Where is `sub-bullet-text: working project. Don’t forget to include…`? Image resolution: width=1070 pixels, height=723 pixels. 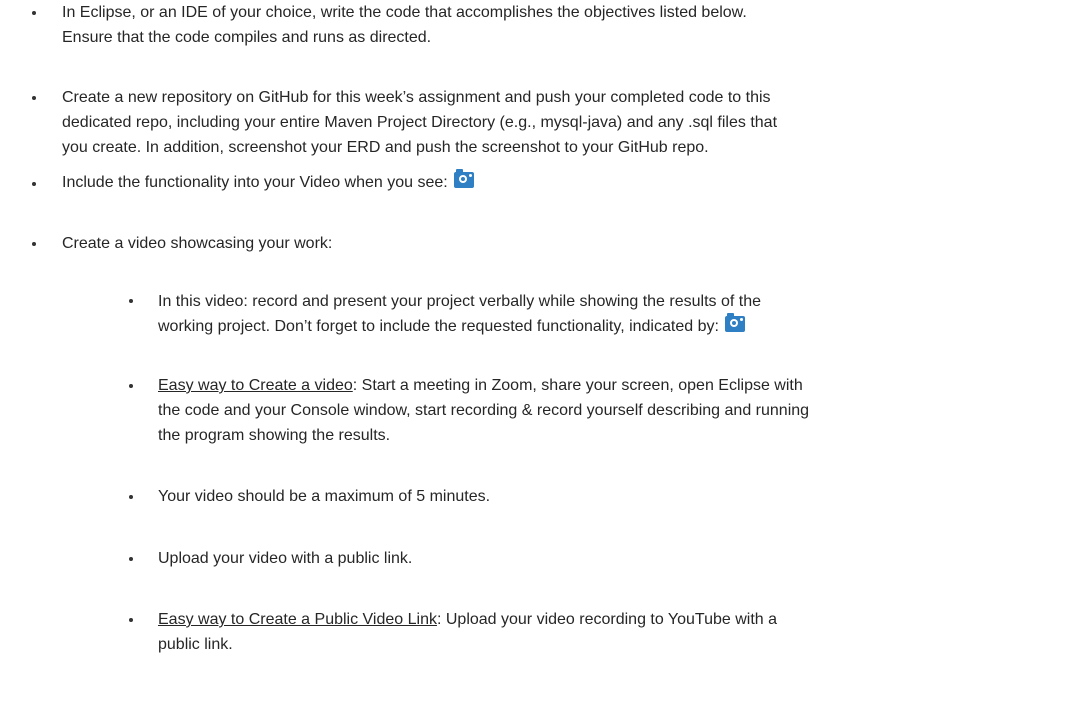
sub-bullet-text: working project. Don’t forget to include… is located at coordinates (438, 326).